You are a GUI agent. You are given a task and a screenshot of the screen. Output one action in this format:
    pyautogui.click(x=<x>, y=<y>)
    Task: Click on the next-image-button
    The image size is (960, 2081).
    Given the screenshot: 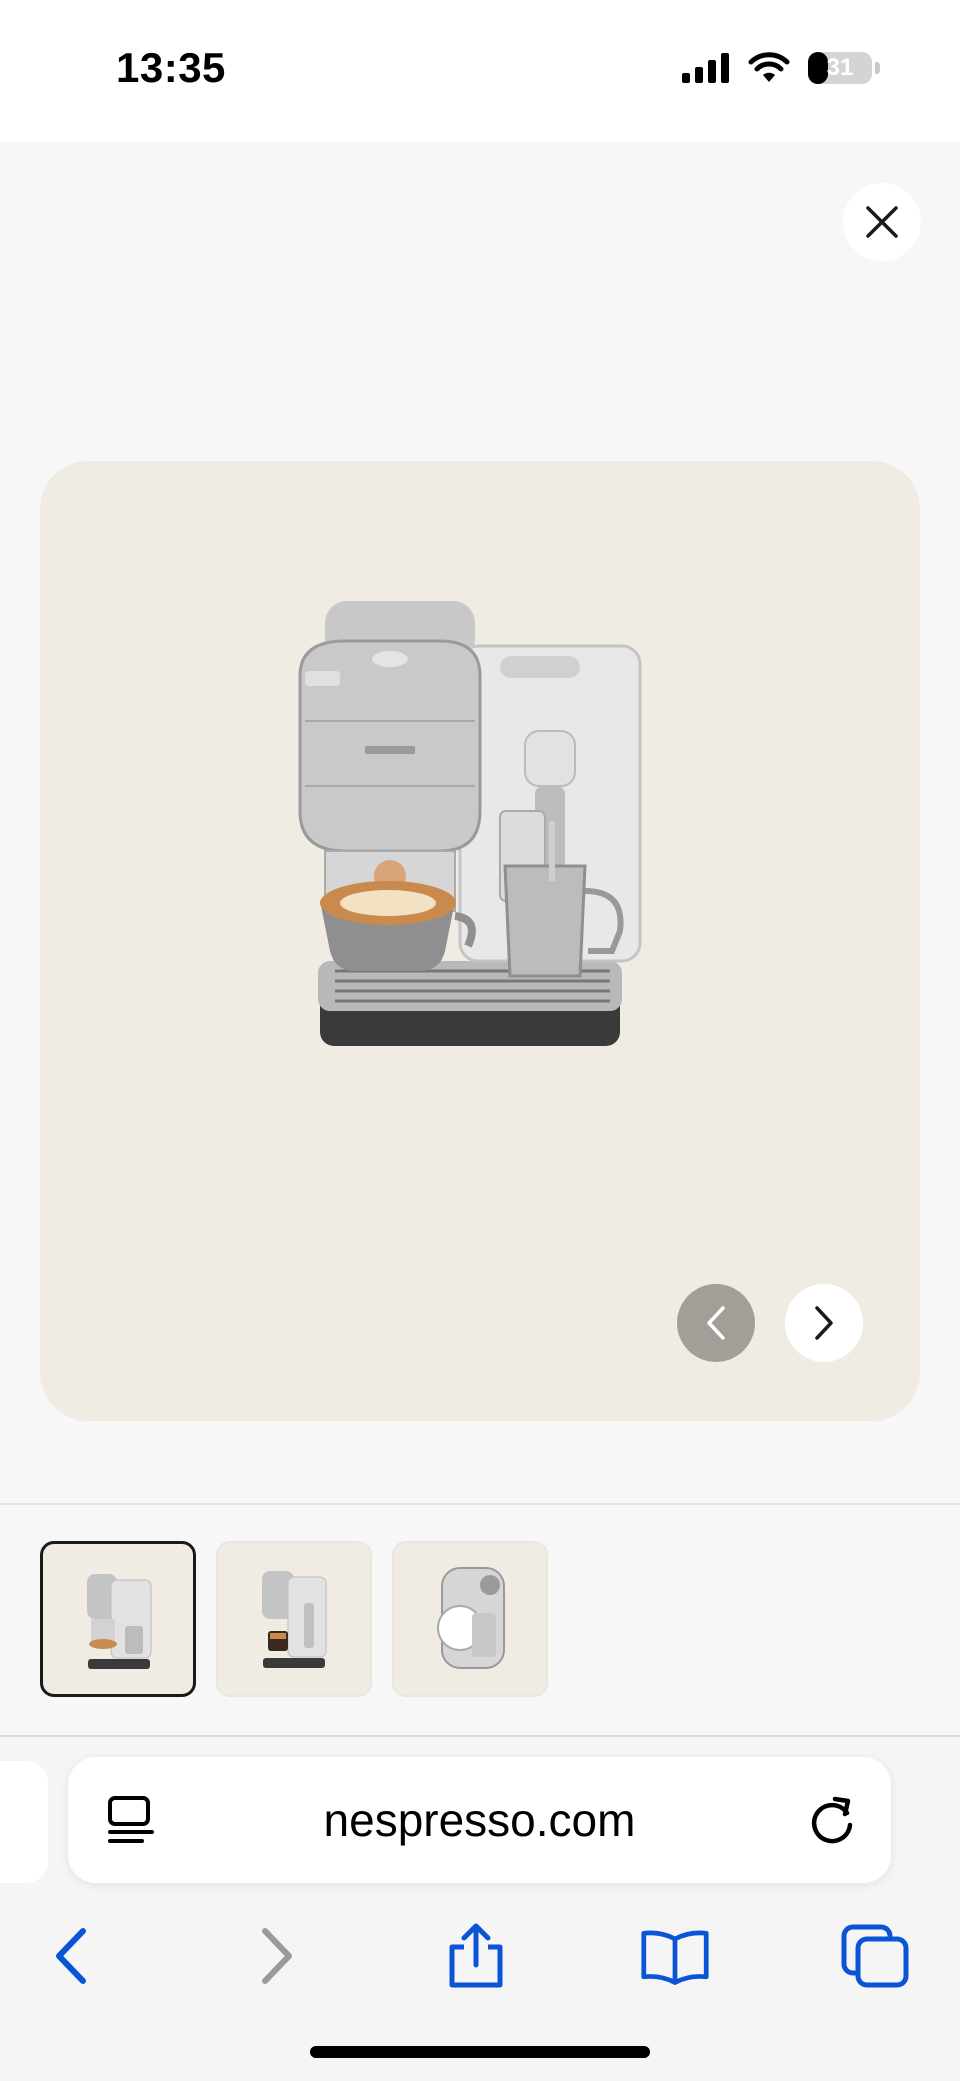 What is the action you would take?
    pyautogui.click(x=824, y=1323)
    